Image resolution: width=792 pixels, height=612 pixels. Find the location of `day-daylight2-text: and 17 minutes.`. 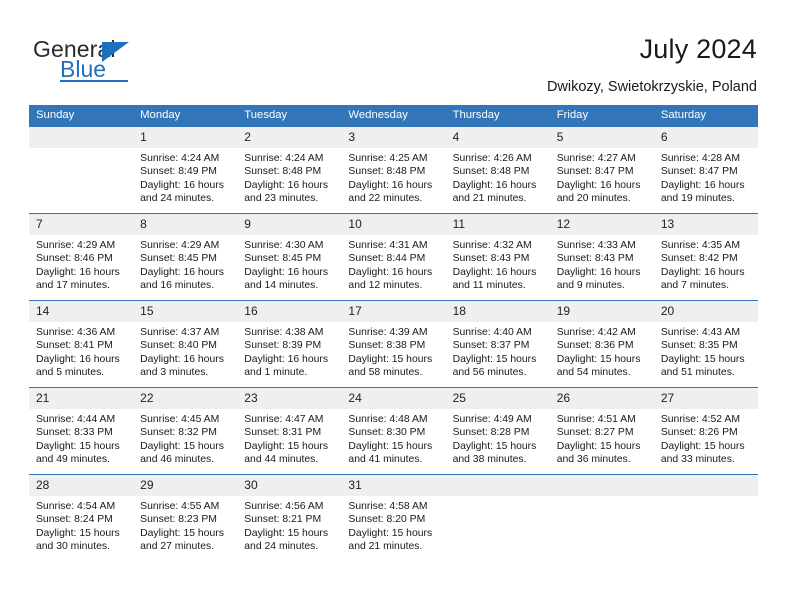

day-daylight2-text: and 17 minutes. is located at coordinates (73, 286).